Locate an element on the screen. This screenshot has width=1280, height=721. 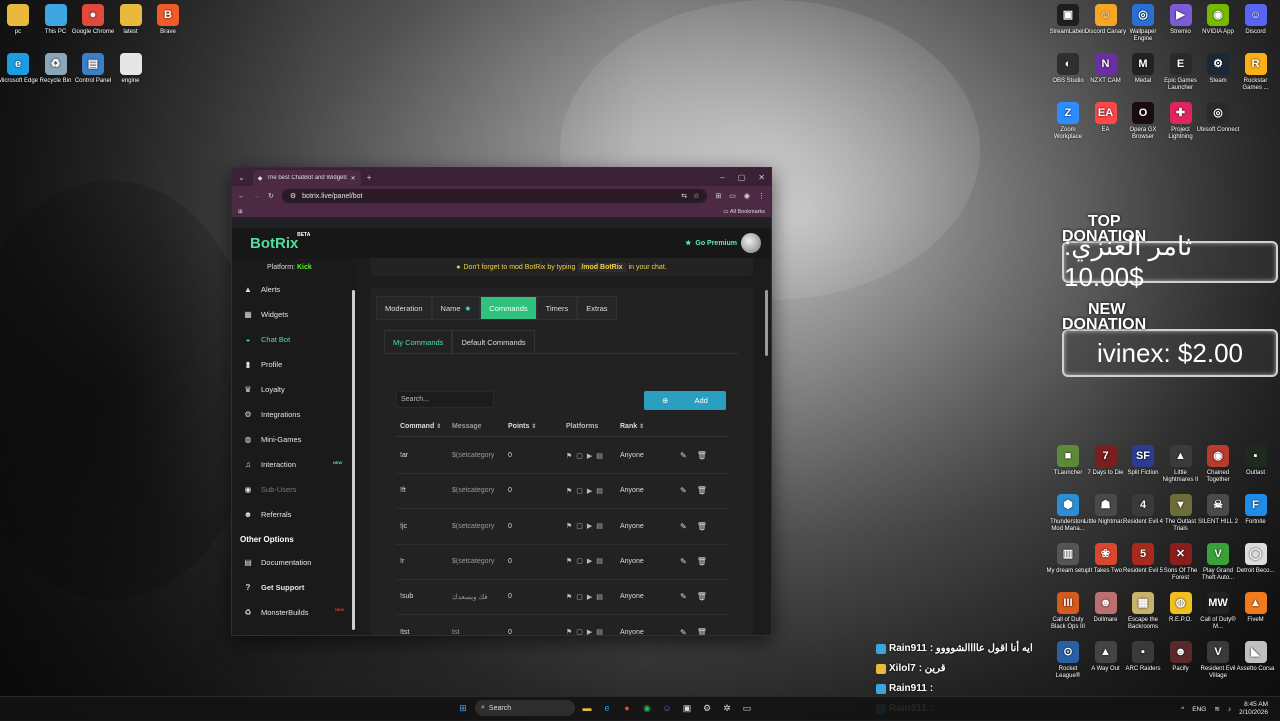
sidebar-item-profile: ▮ Profile is located at coordinates (294, 364).